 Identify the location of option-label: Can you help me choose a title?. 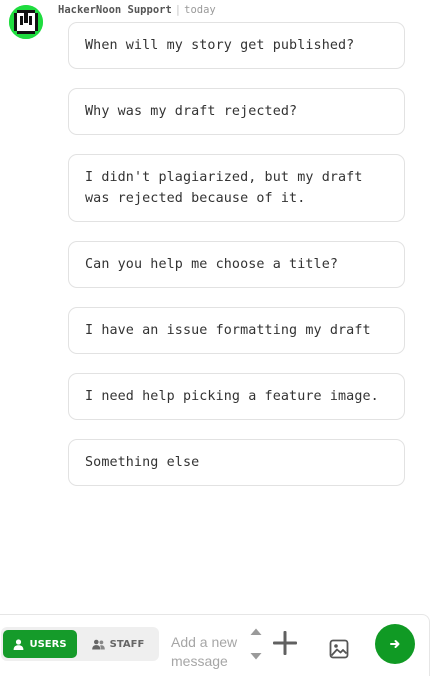
(212, 264).